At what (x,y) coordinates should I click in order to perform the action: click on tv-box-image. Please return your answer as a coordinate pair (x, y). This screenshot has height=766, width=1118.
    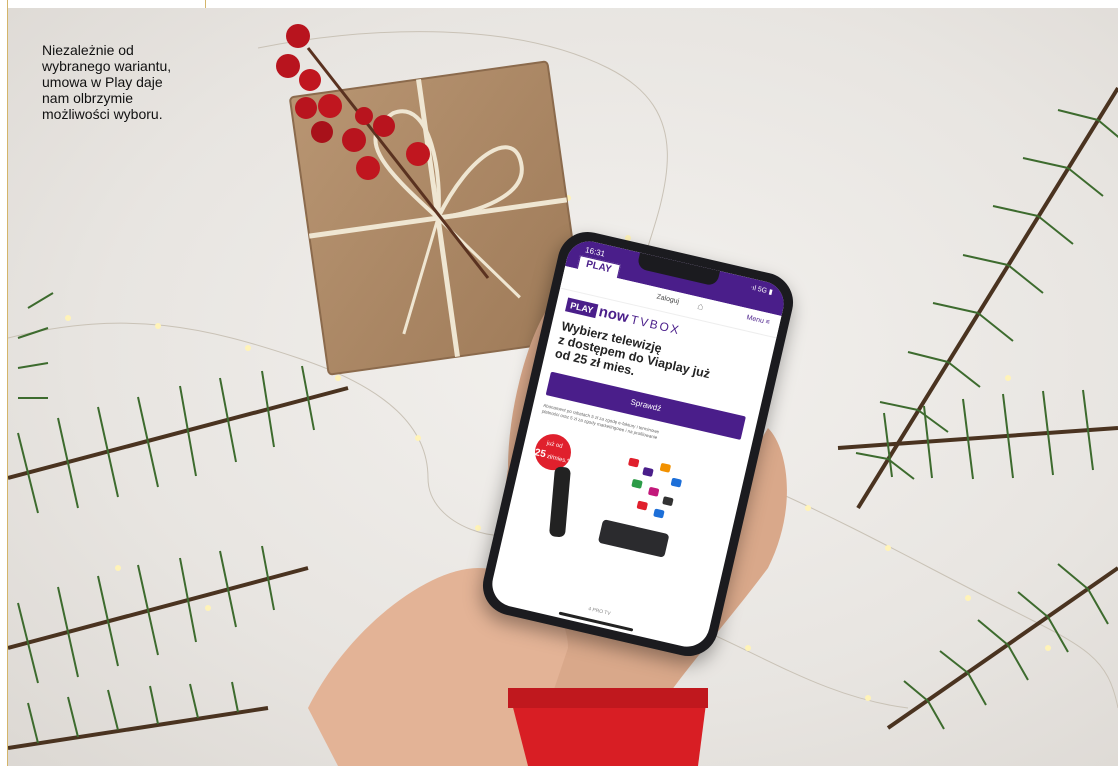
    Looking at the image, I should click on (633, 538).